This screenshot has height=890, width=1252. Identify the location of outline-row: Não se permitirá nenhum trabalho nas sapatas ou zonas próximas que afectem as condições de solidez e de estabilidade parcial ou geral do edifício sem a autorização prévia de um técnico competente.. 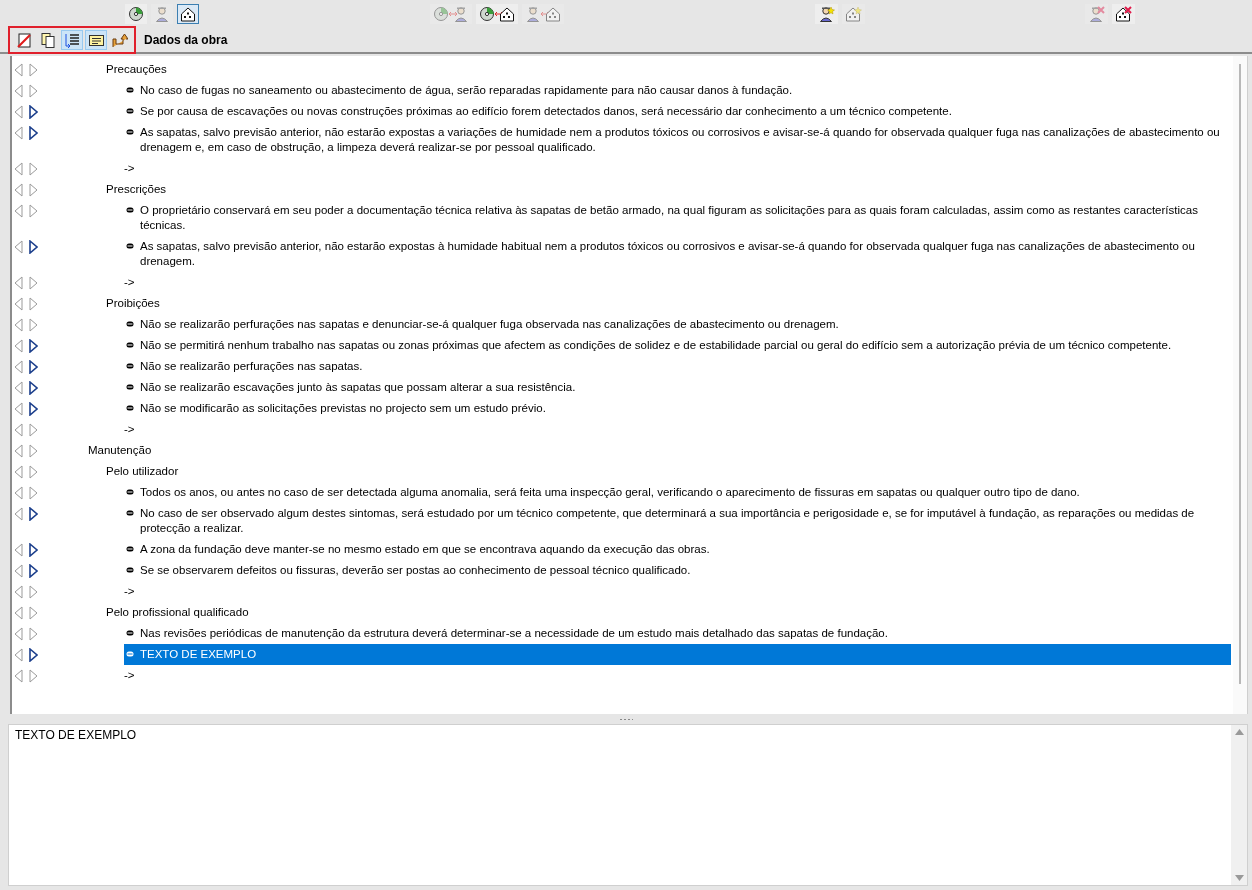
(674, 345).